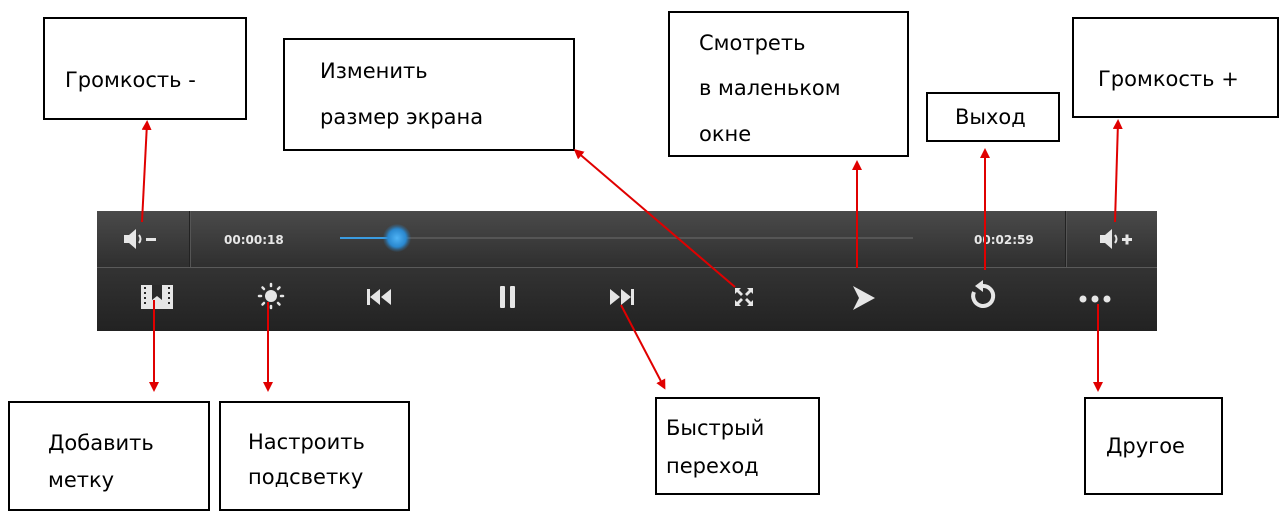 The width and height of the screenshot is (1284, 511). What do you see at coordinates (654, 218) in the screenshot?
I see `arrow-resize-screen` at bounding box center [654, 218].